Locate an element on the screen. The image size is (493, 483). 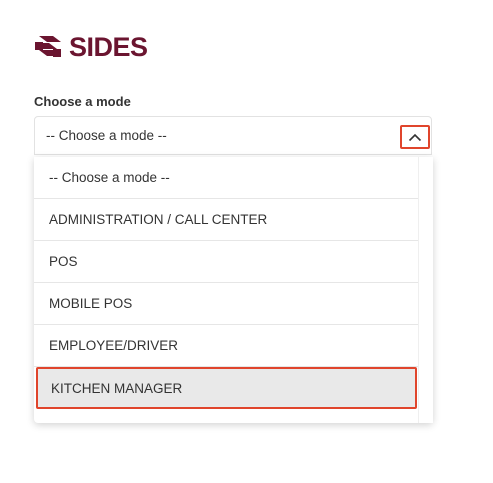
option-choose-mode: -- Choose a mode -- is located at coordinates (226, 178).